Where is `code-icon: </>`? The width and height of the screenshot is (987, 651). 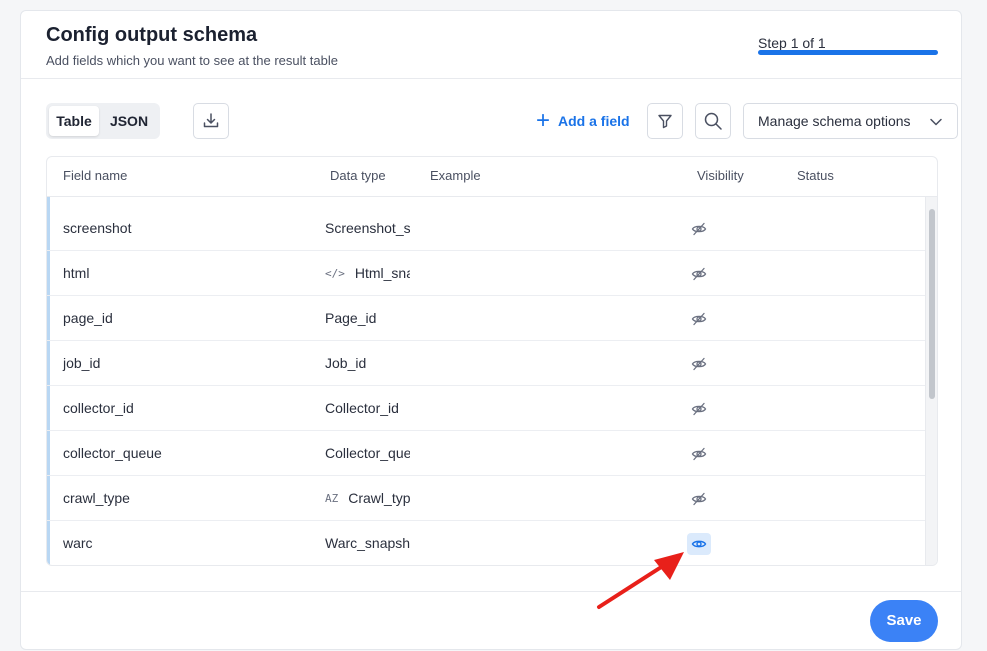
code-icon: </> is located at coordinates (335, 273).